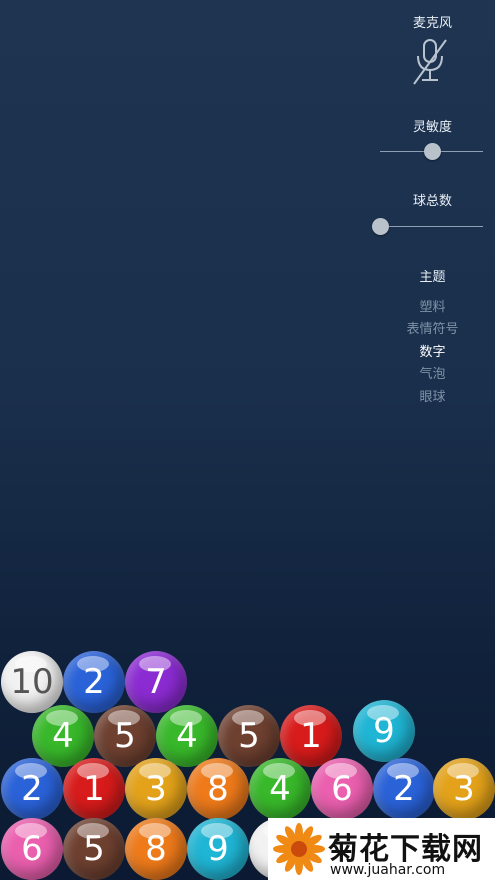 Image resolution: width=495 pixels, height=880 pixels. I want to click on ball-number: 10, so click(32, 682).